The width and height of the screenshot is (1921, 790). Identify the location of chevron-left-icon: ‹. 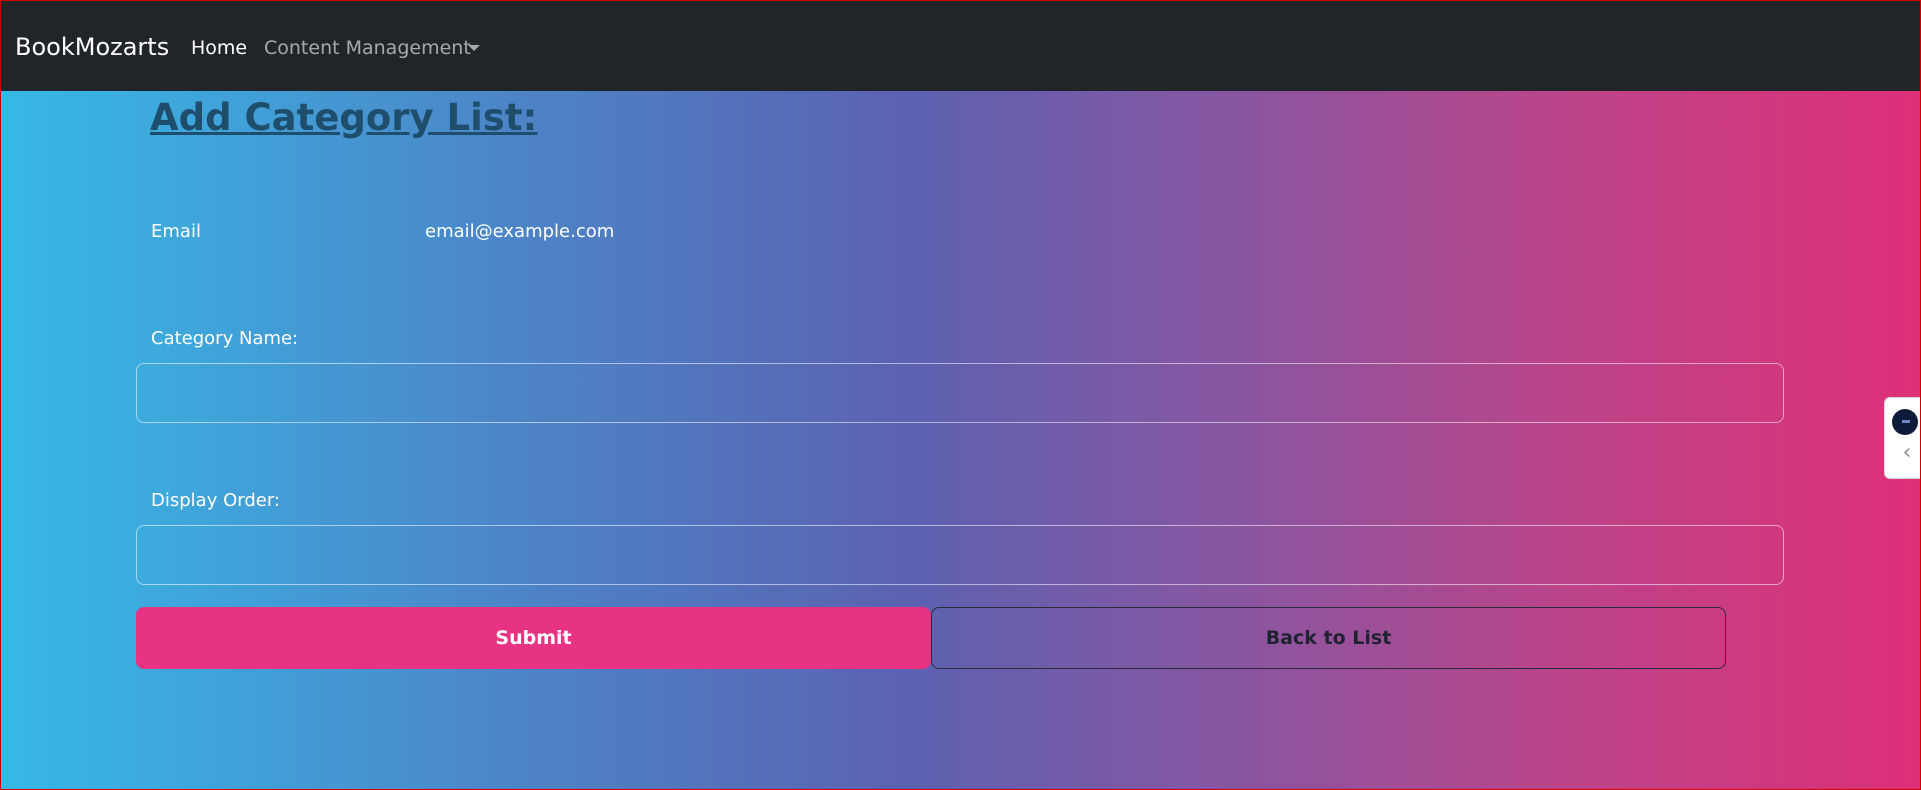
(1907, 453).